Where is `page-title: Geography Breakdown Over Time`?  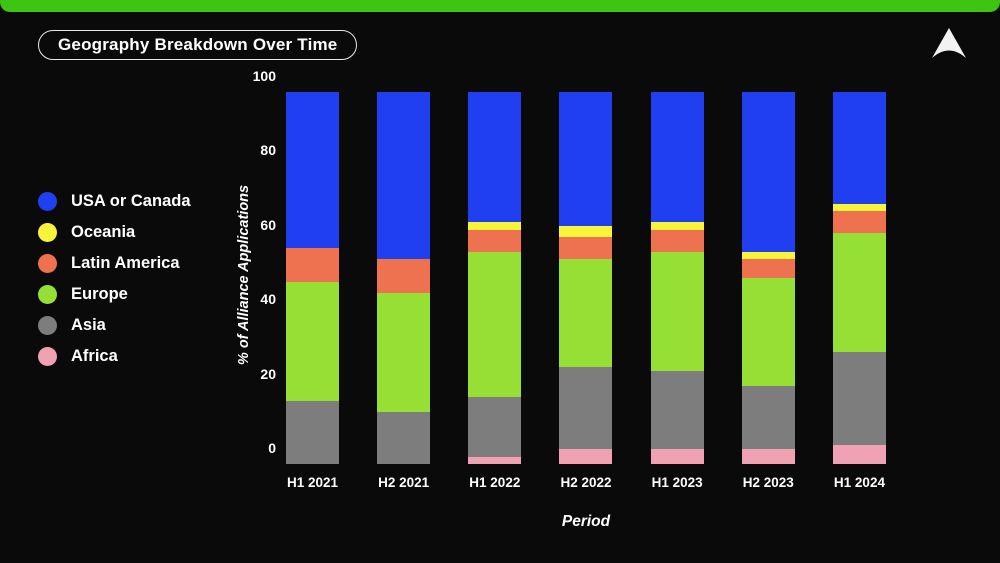 page-title: Geography Breakdown Over Time is located at coordinates (198, 44).